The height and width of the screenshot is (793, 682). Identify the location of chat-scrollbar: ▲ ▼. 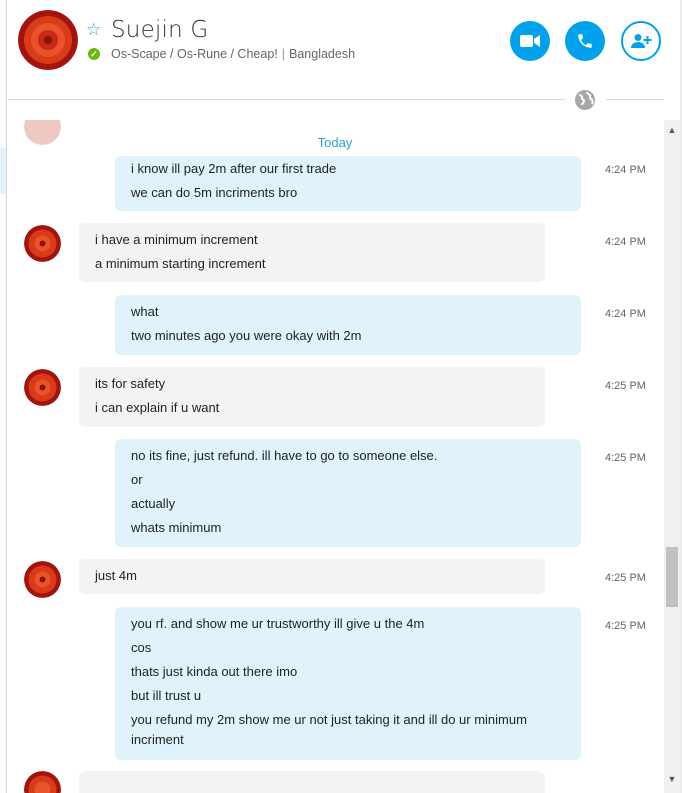
(672, 456).